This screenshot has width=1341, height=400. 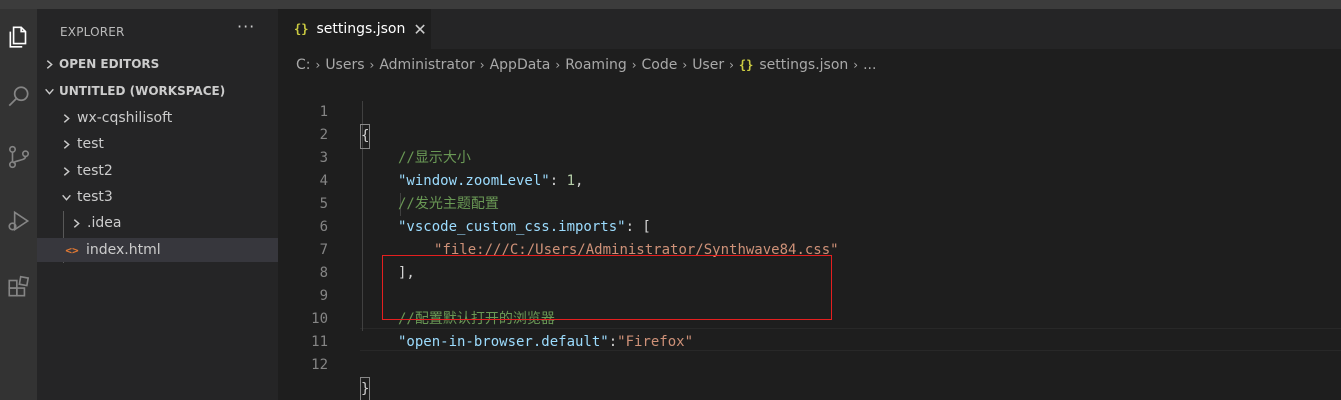 What do you see at coordinates (123, 250) in the screenshot?
I see `tree-item-label: index.html` at bounding box center [123, 250].